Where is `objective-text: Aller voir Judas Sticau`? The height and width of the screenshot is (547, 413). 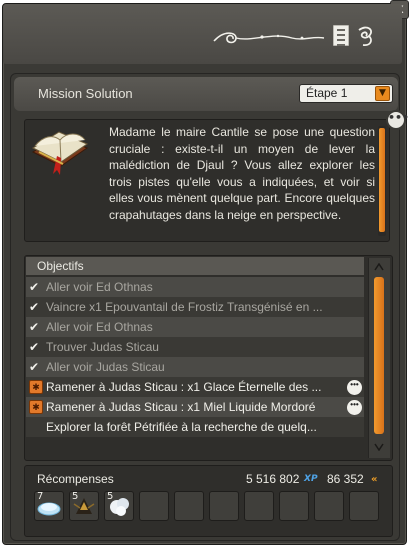
objective-text: Aller voir Judas Sticau is located at coordinates (105, 367).